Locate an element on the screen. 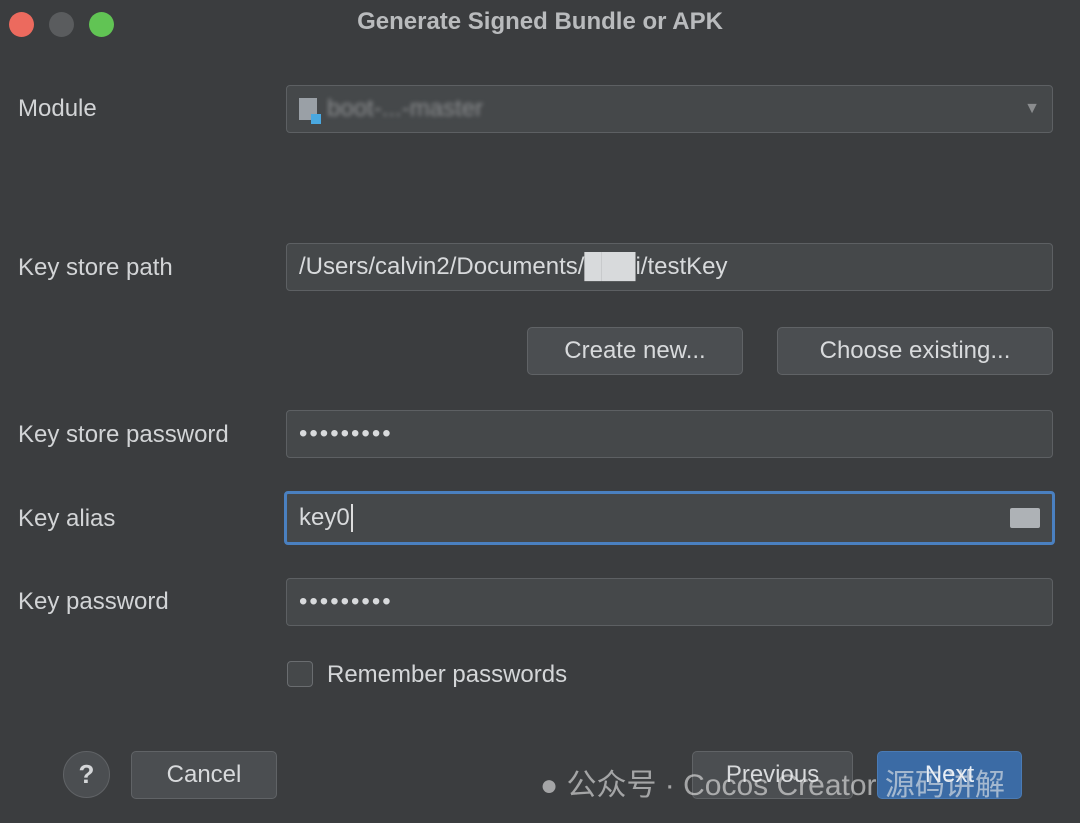 The width and height of the screenshot is (1080, 823). help-button: ? is located at coordinates (86, 774).